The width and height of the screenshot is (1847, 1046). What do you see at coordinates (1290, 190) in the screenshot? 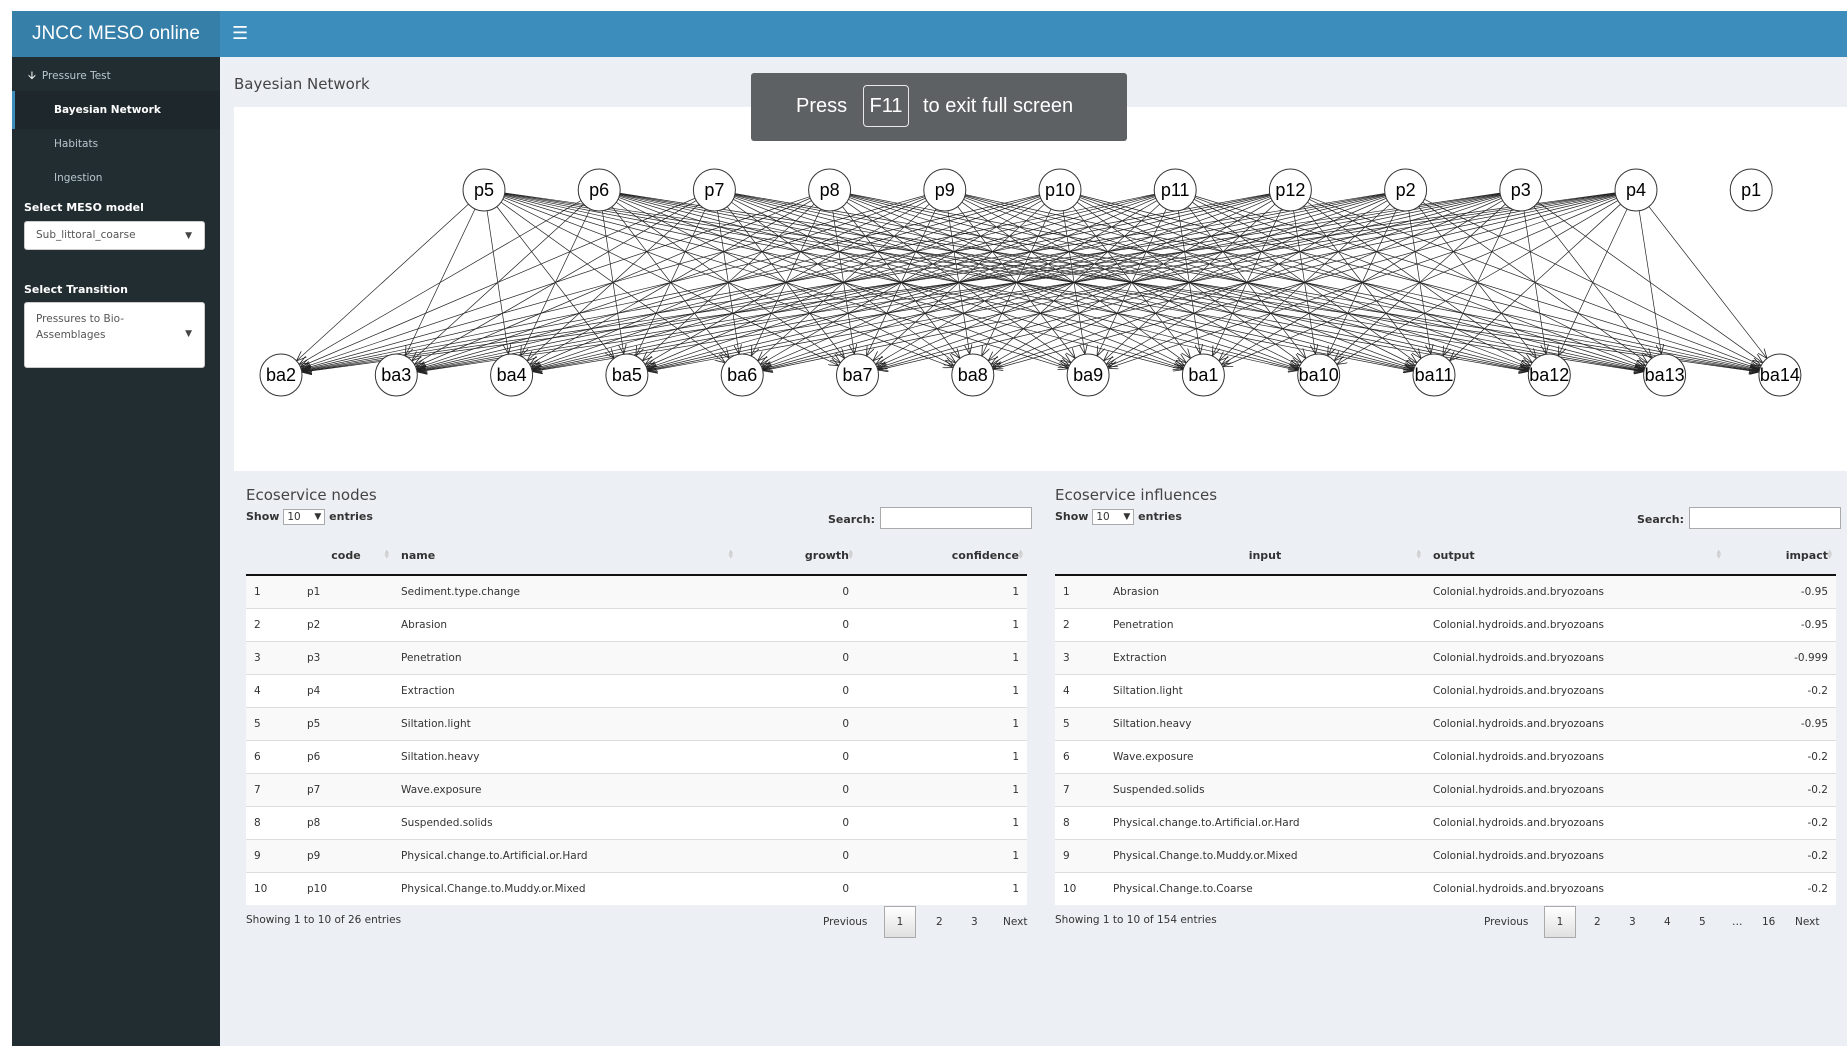
I see `node-p12: p12` at bounding box center [1290, 190].